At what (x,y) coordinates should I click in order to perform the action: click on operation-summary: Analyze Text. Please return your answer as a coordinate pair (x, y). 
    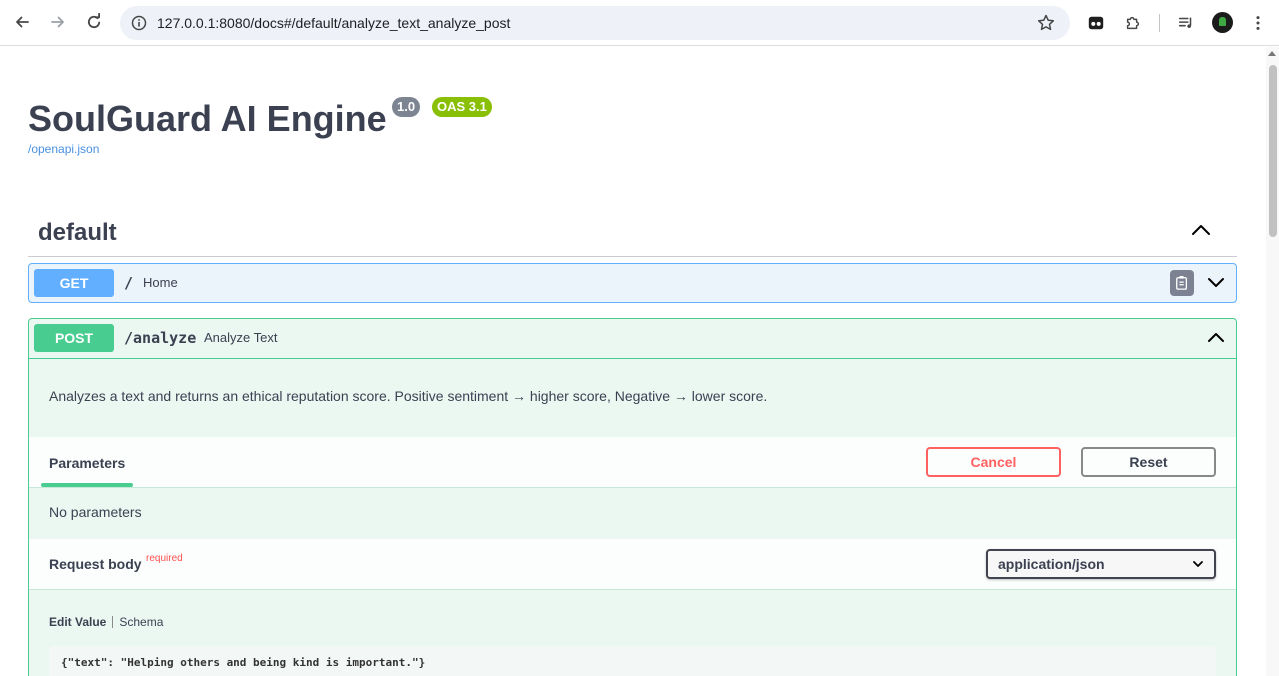
    Looking at the image, I should click on (240, 337).